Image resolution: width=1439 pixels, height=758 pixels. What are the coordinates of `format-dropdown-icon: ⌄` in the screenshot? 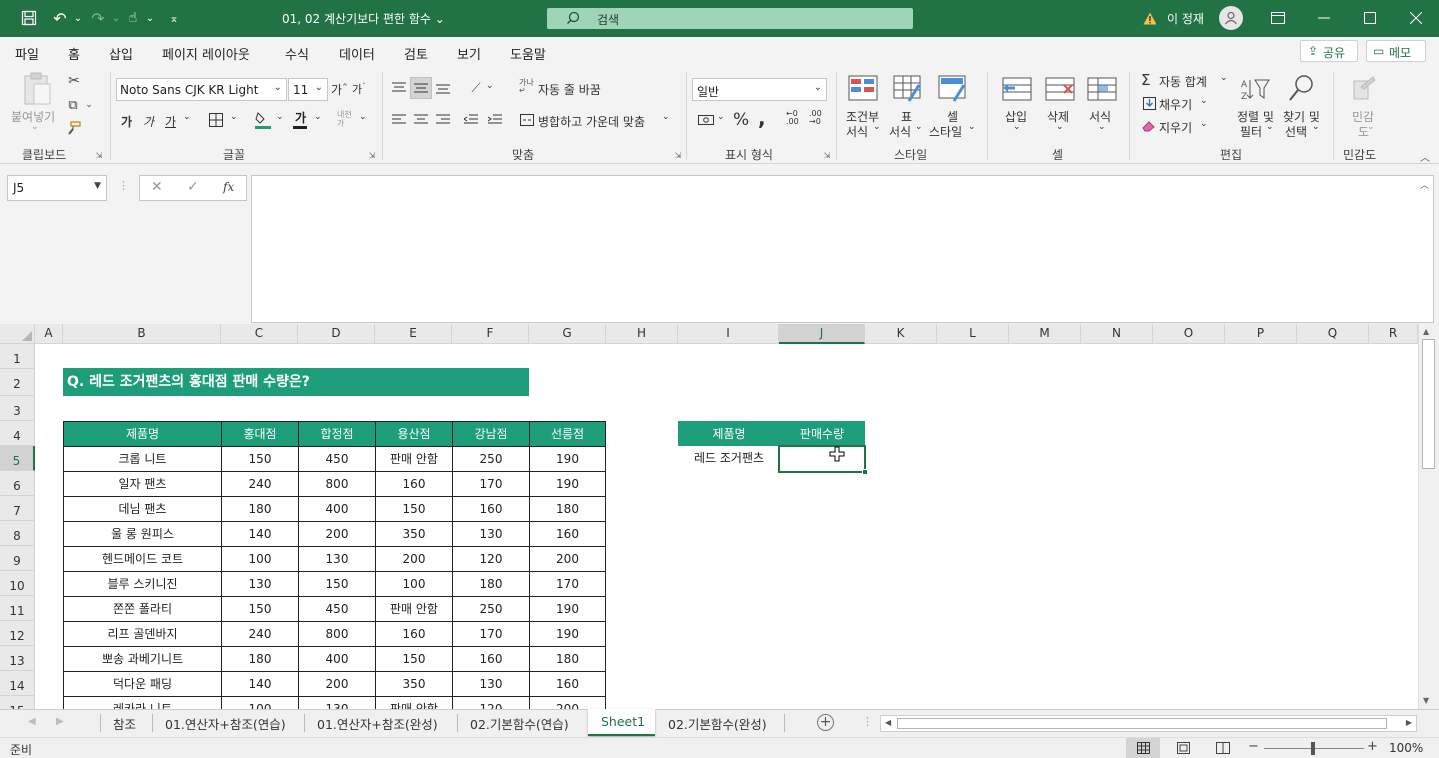 It's located at (1102, 127).